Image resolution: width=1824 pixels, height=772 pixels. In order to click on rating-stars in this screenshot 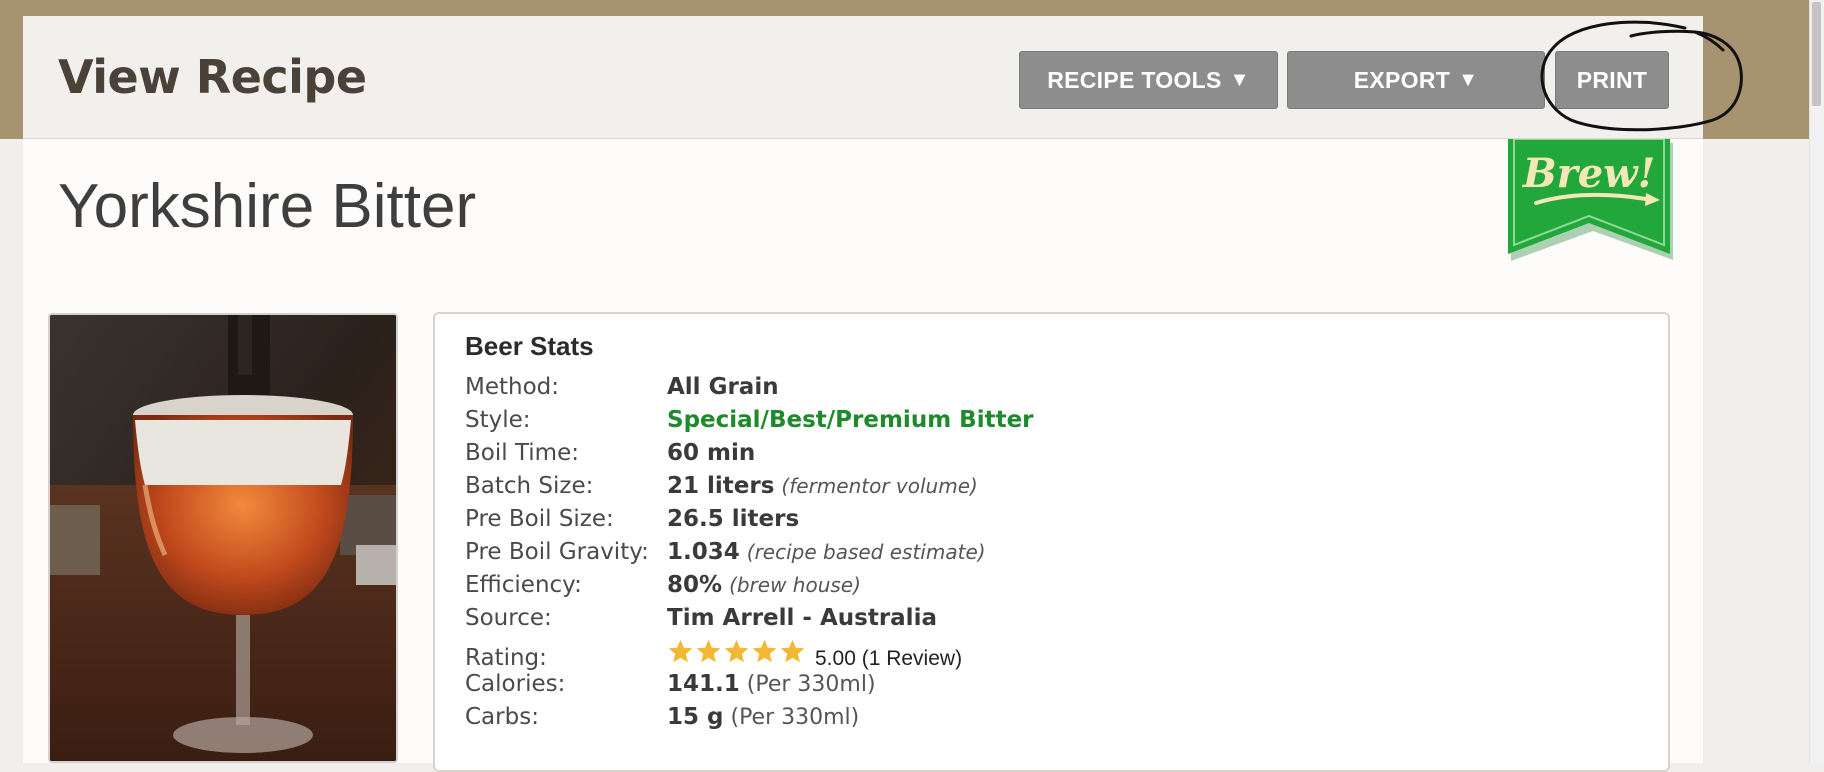, I will do `click(736, 651)`.